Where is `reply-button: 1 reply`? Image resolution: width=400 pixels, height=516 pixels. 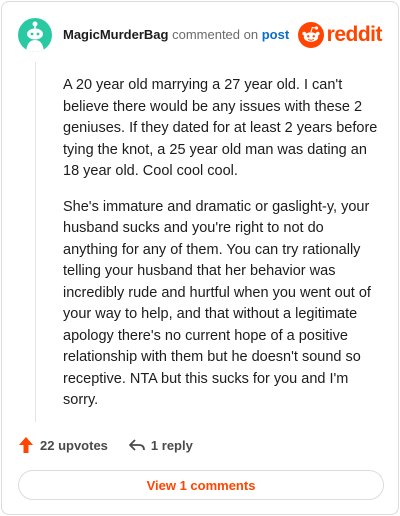 reply-button: 1 reply is located at coordinates (160, 445).